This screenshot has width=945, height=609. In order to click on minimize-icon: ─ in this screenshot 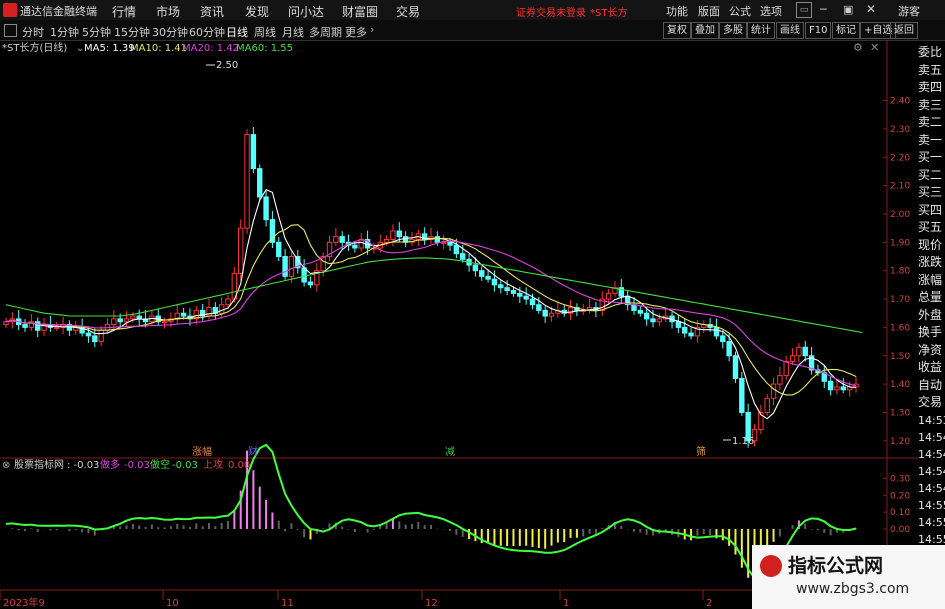, I will do `click(823, 9)`.